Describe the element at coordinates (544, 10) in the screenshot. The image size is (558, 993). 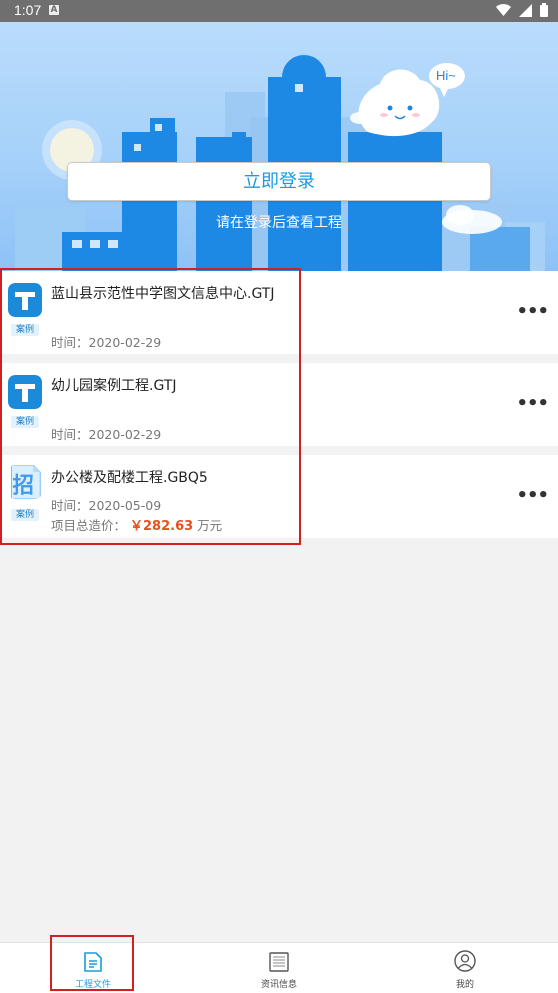
I see `battery-icon` at that location.